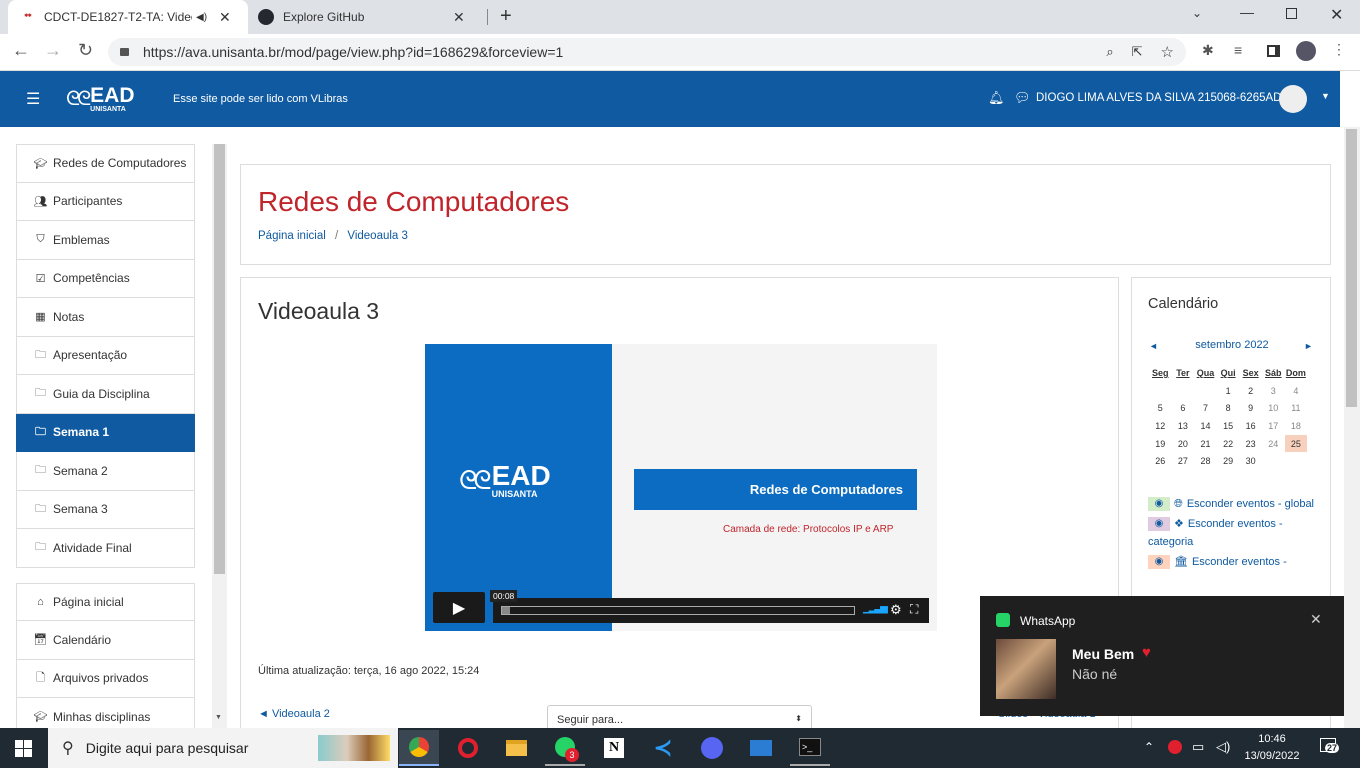 The width and height of the screenshot is (1360, 768). What do you see at coordinates (1022, 98) in the screenshot?
I see `chat-icon: 💬︎` at bounding box center [1022, 98].